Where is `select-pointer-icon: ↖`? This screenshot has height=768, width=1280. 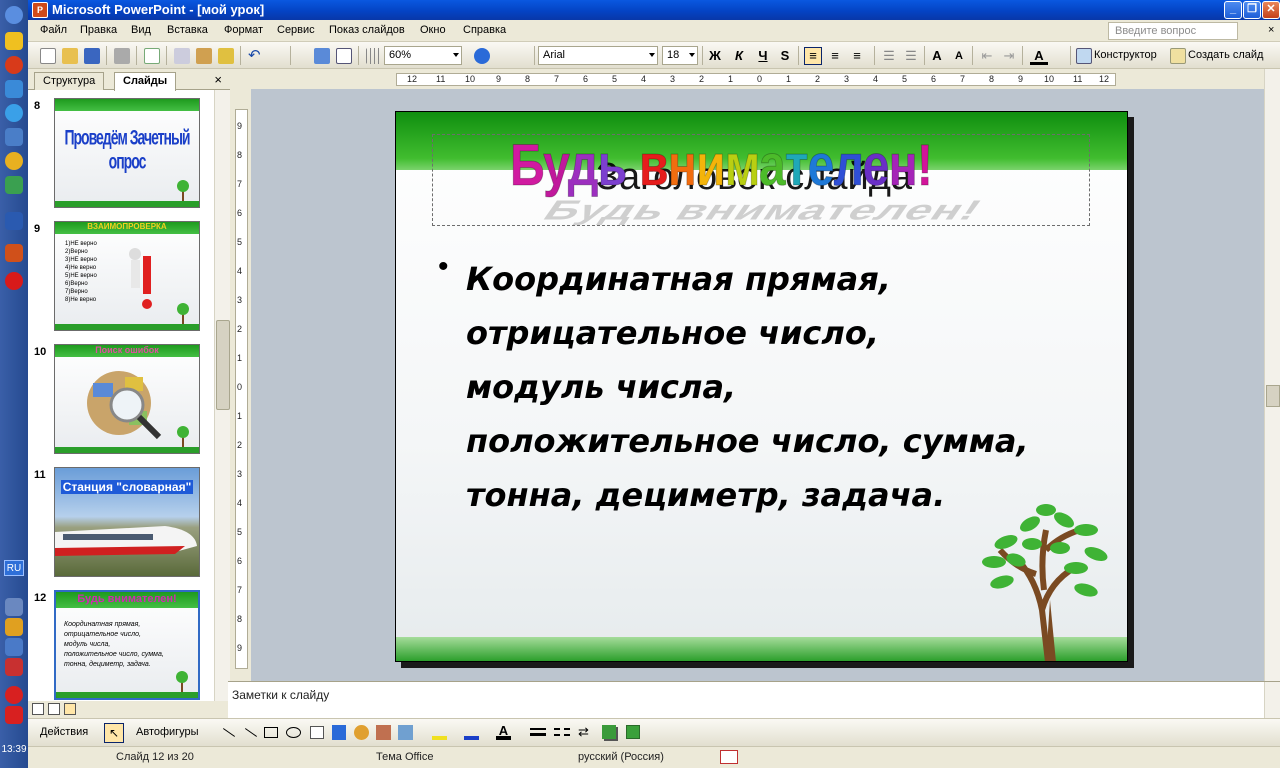
select-pointer-icon: ↖ is located at coordinates (114, 733).